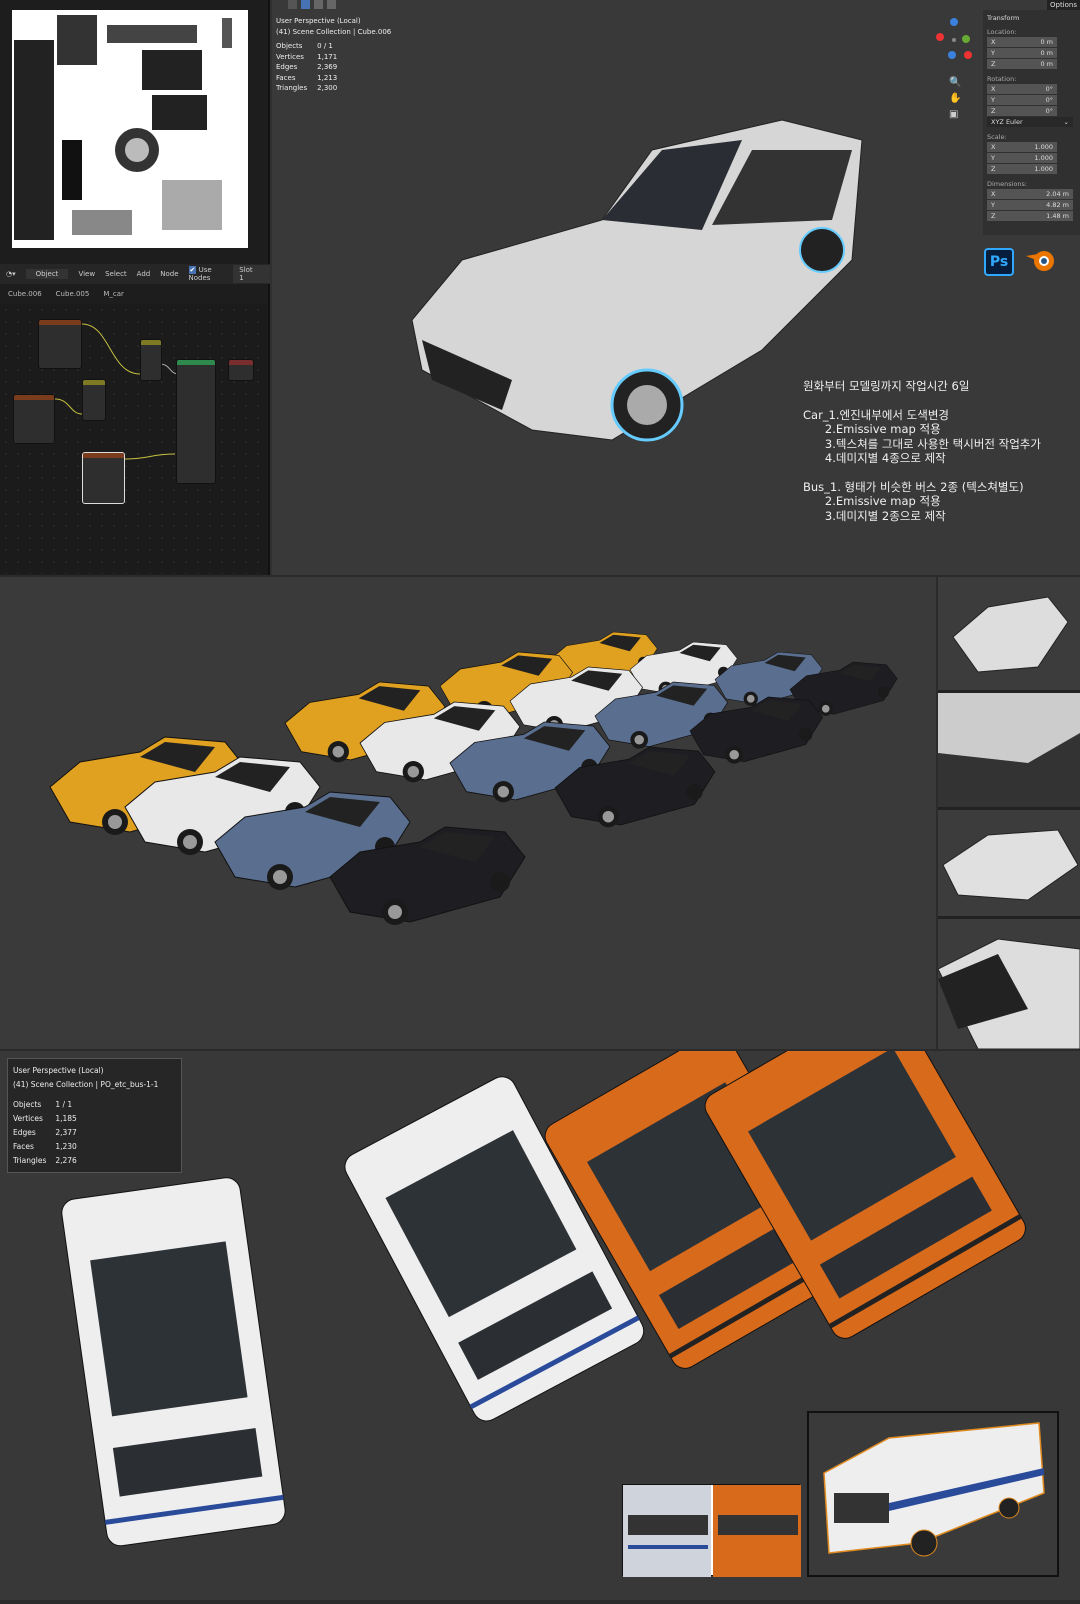  What do you see at coordinates (1007, 184) in the screenshot?
I see `dimensions-label: Dimensions:` at bounding box center [1007, 184].